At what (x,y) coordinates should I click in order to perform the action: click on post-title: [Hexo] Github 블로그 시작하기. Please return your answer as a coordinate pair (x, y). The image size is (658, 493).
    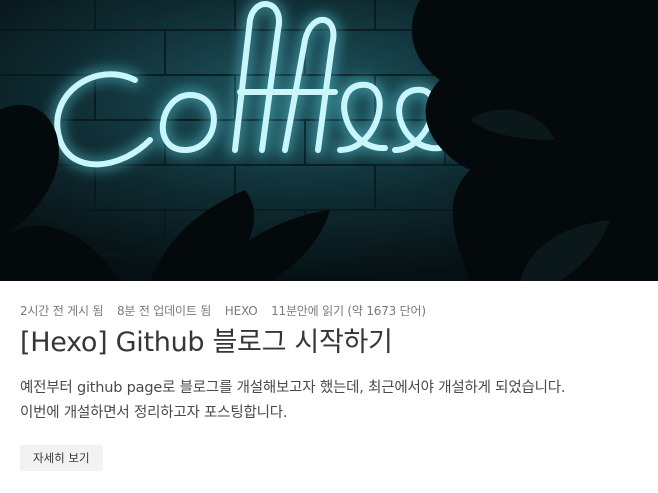
    Looking at the image, I should click on (206, 339).